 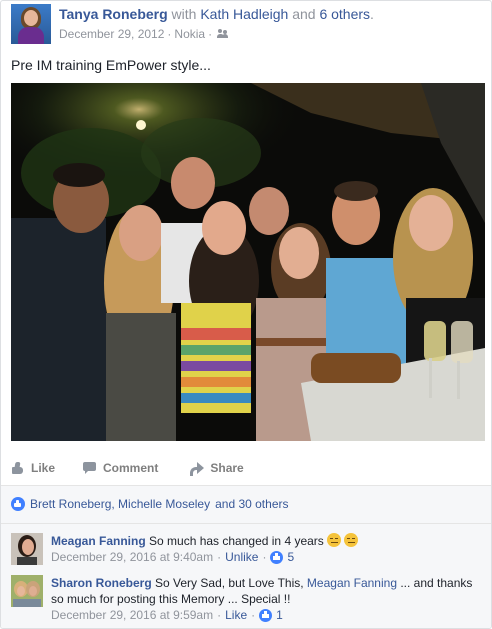 I want to click on author-name-link: Tanya Roneberg, so click(x=113, y=14).